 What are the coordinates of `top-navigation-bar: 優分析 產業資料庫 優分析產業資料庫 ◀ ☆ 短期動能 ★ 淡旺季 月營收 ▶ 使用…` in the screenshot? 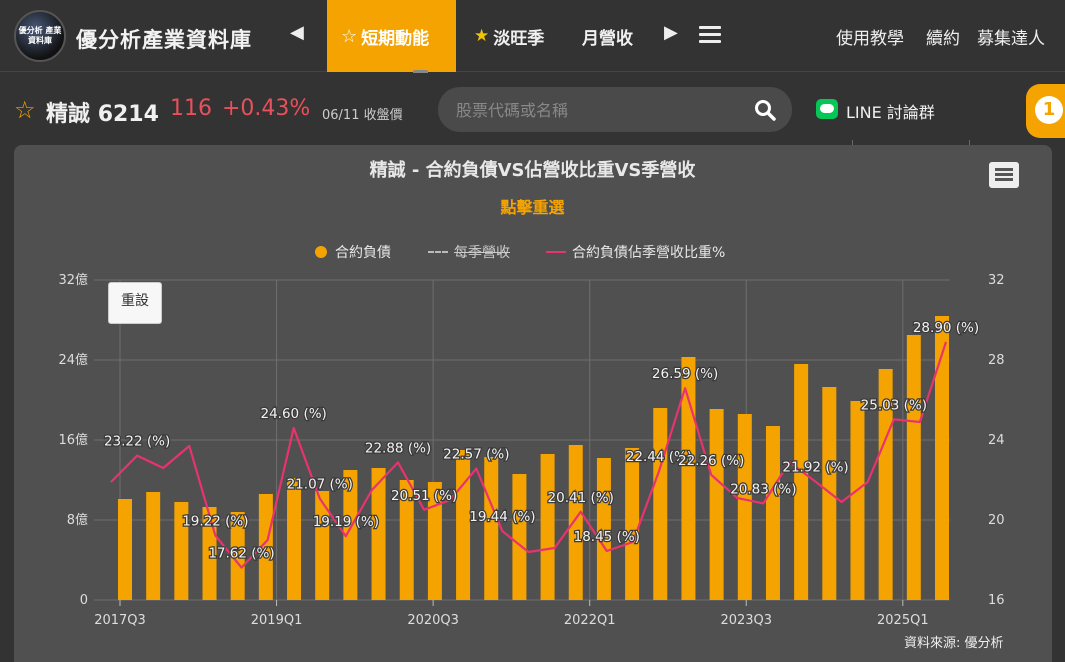 It's located at (532, 37).